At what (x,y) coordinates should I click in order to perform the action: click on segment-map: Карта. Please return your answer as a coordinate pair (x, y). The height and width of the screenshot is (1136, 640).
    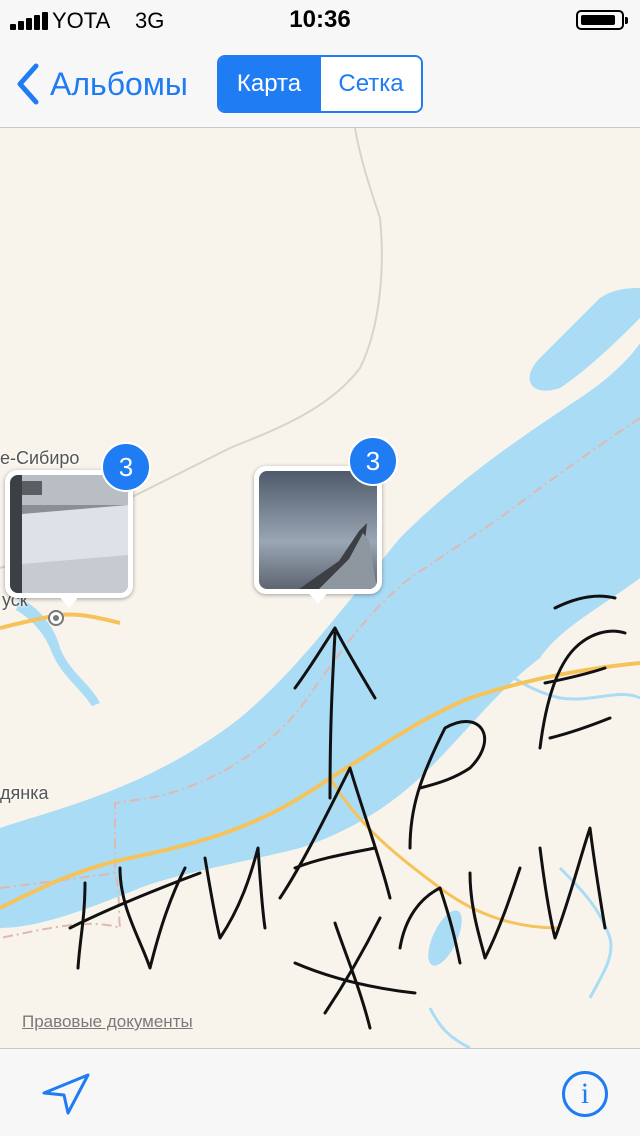
    Looking at the image, I should click on (269, 84).